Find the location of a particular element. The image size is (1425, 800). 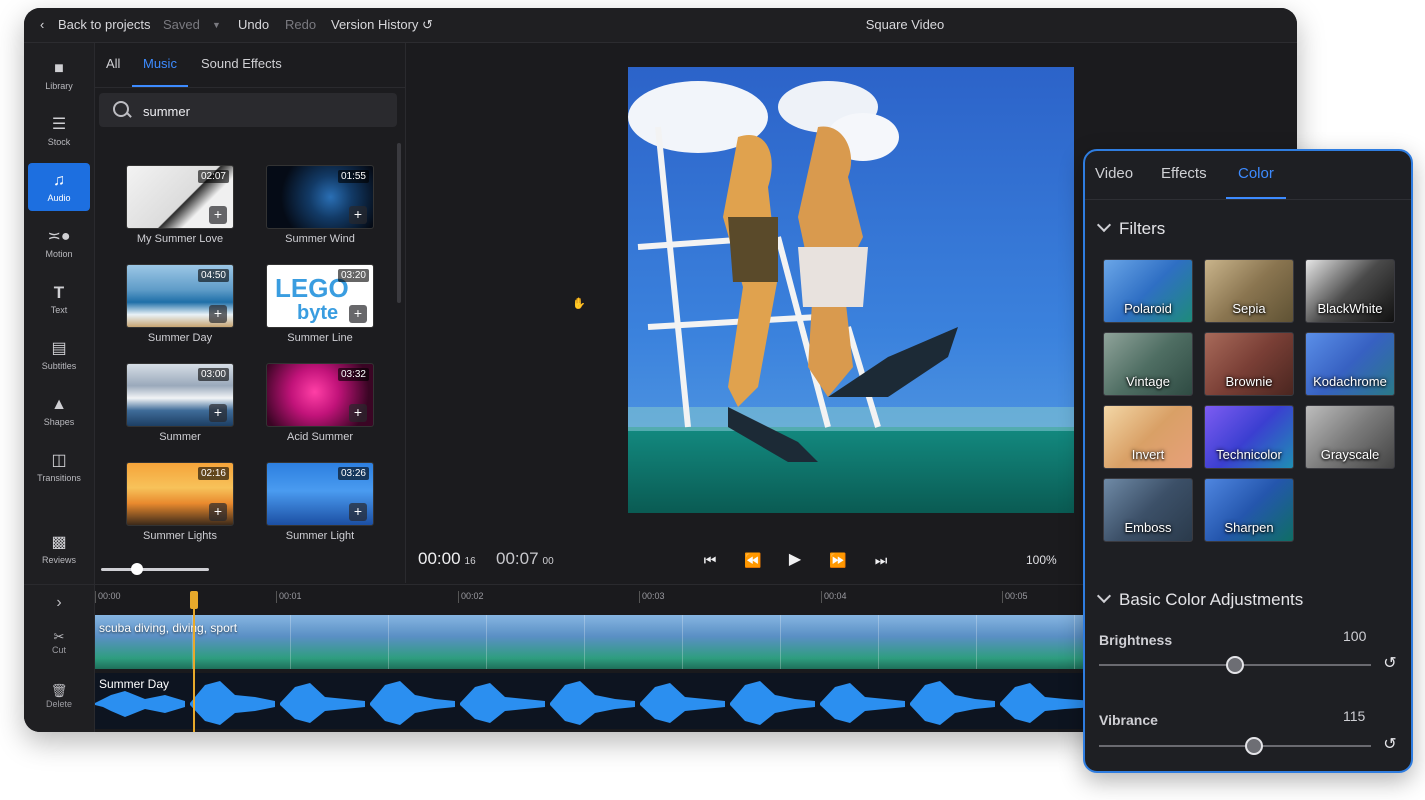

track-card: 01:55 + Summer Wind is located at coordinates (320, 207).